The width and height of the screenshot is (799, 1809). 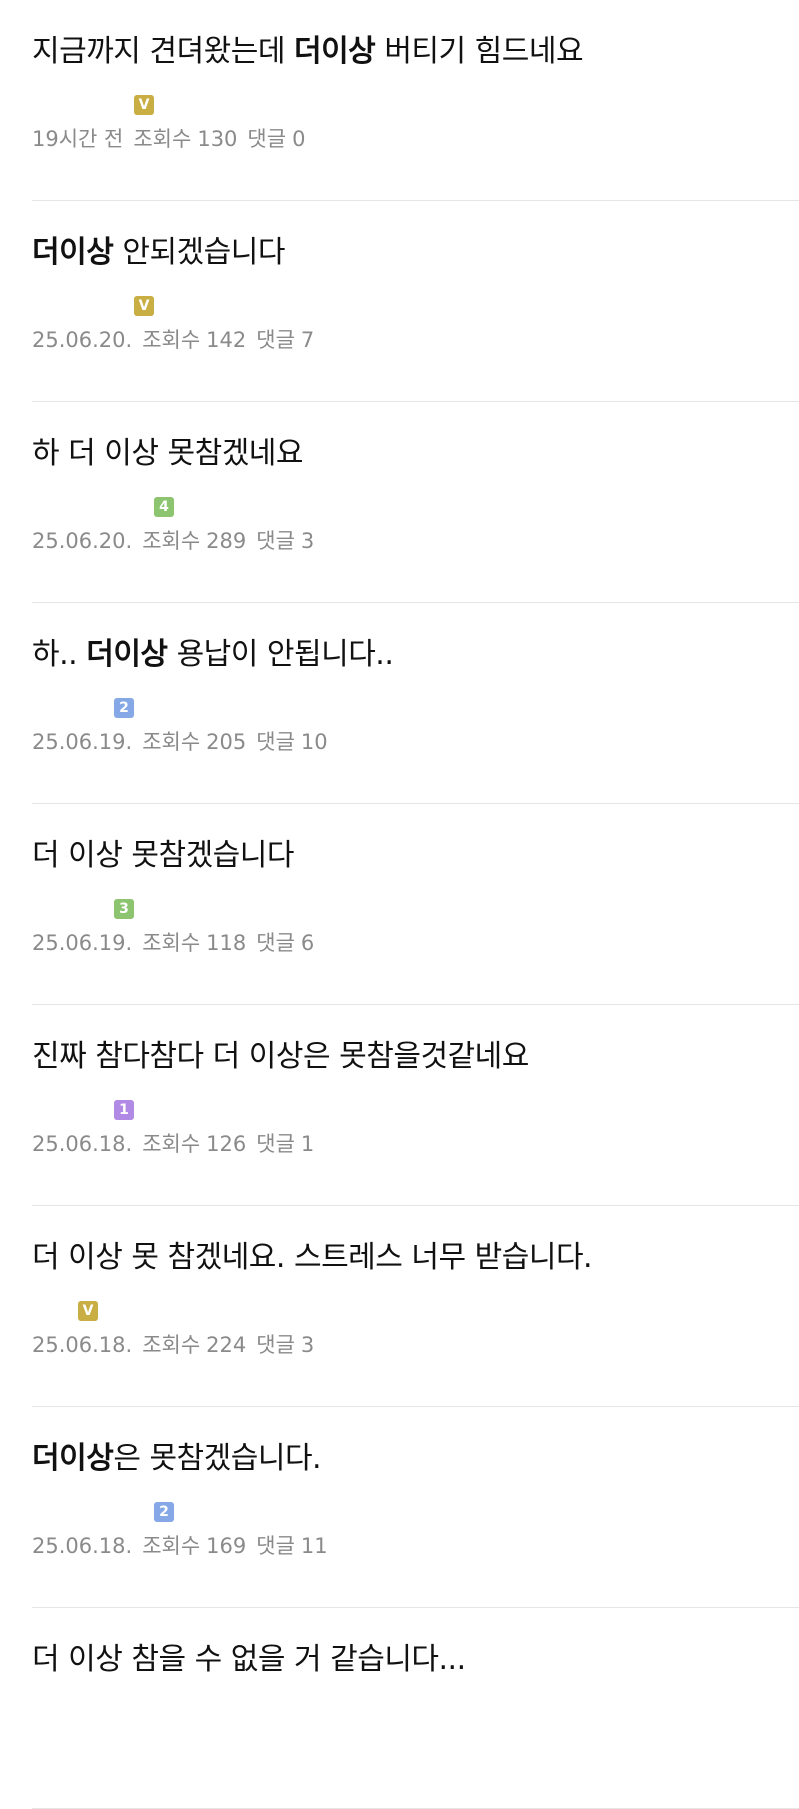 I want to click on post-title-text: 하 더 이상 못참겠네요, so click(x=168, y=453).